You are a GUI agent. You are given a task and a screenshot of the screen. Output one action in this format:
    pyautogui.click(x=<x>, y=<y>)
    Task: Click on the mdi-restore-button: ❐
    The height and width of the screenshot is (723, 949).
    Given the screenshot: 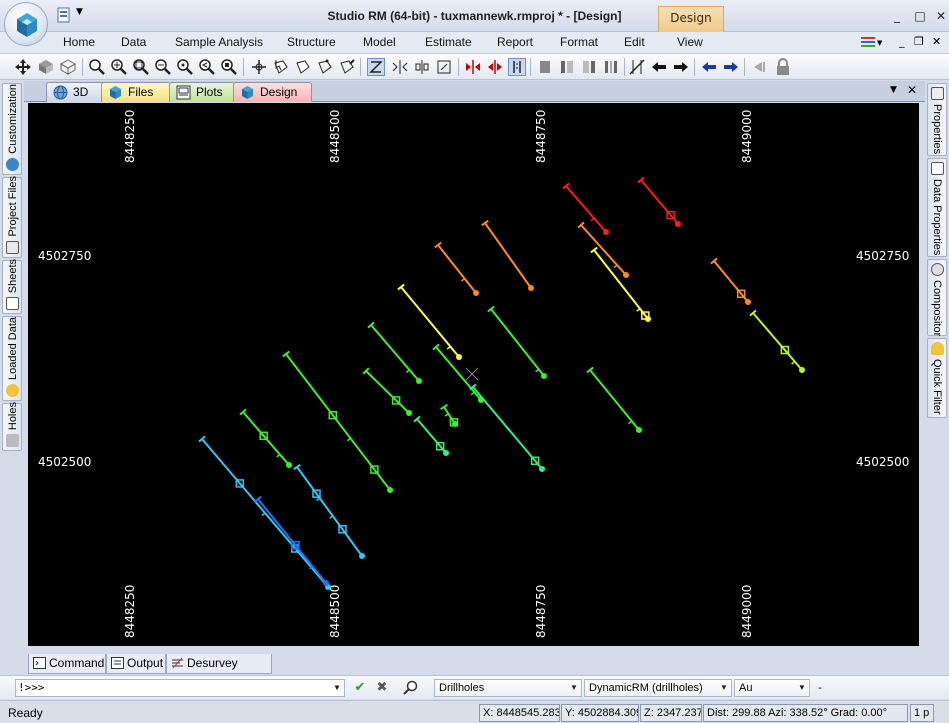 What is the action you would take?
    pyautogui.click(x=919, y=41)
    